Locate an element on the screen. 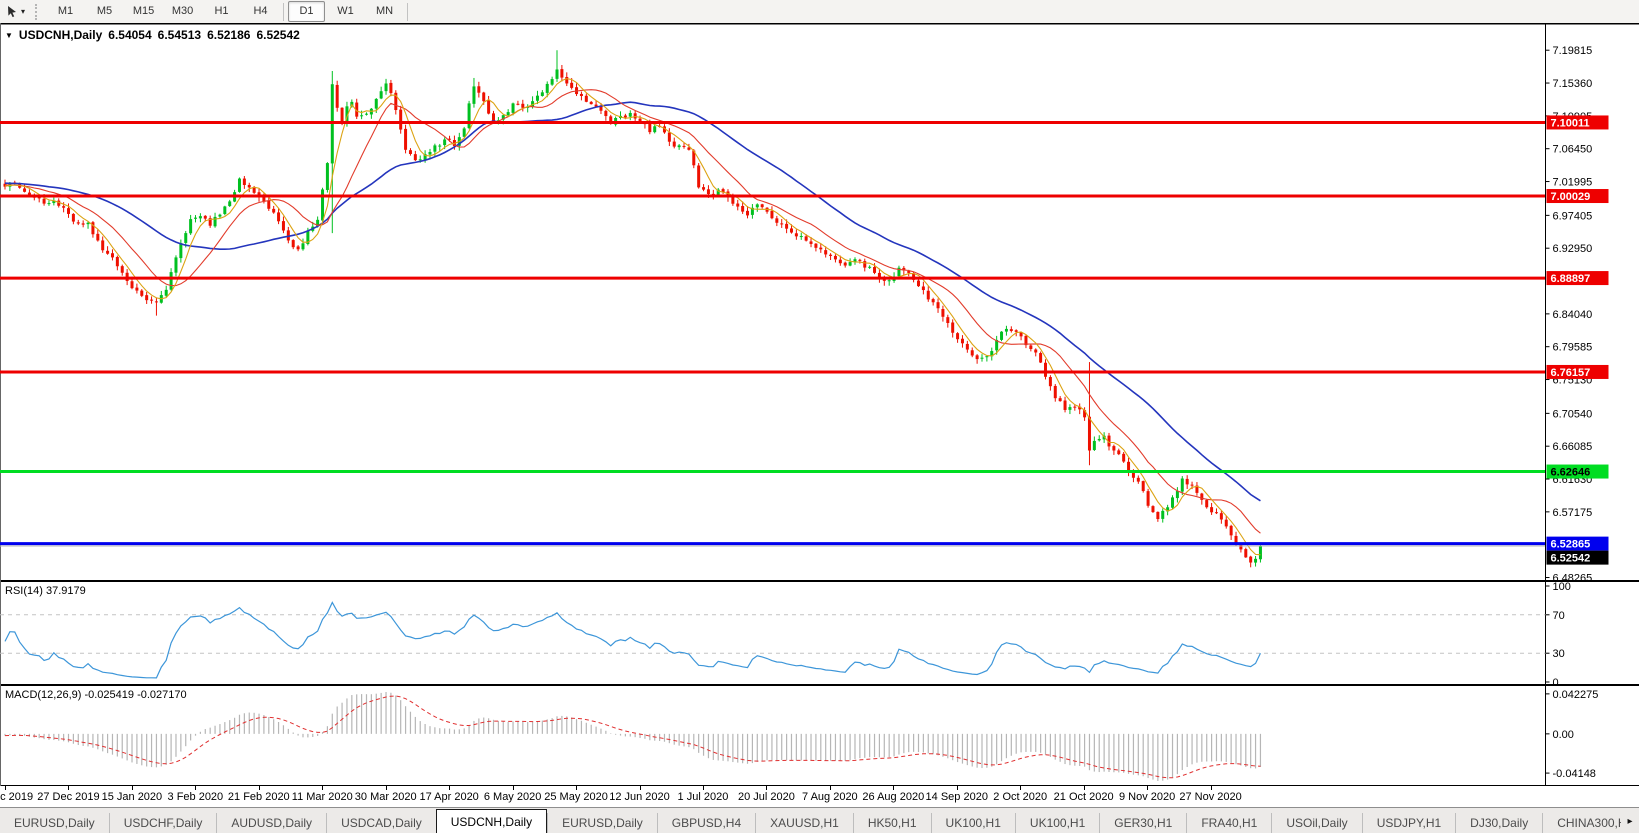 This screenshot has width=1639, height=833. svg-text: 70 is located at coordinates (1559, 616).